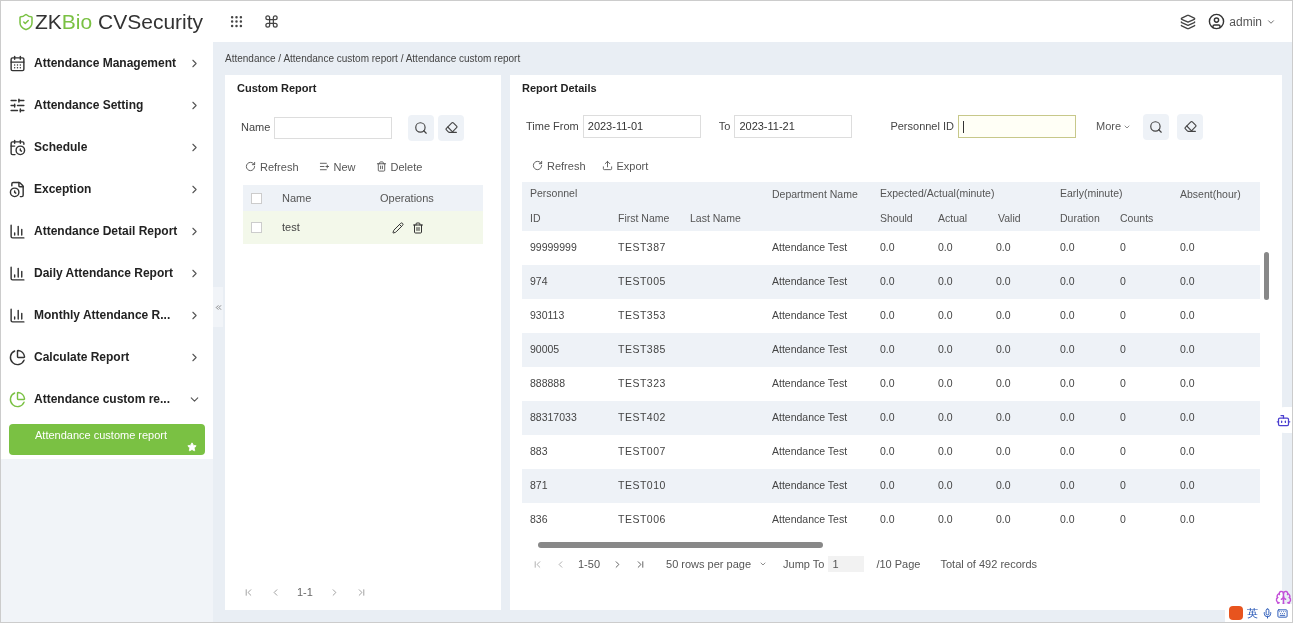 The image size is (1293, 623). Describe the element at coordinates (566, 520) in the screenshot. I see `table-cell: 836` at that location.